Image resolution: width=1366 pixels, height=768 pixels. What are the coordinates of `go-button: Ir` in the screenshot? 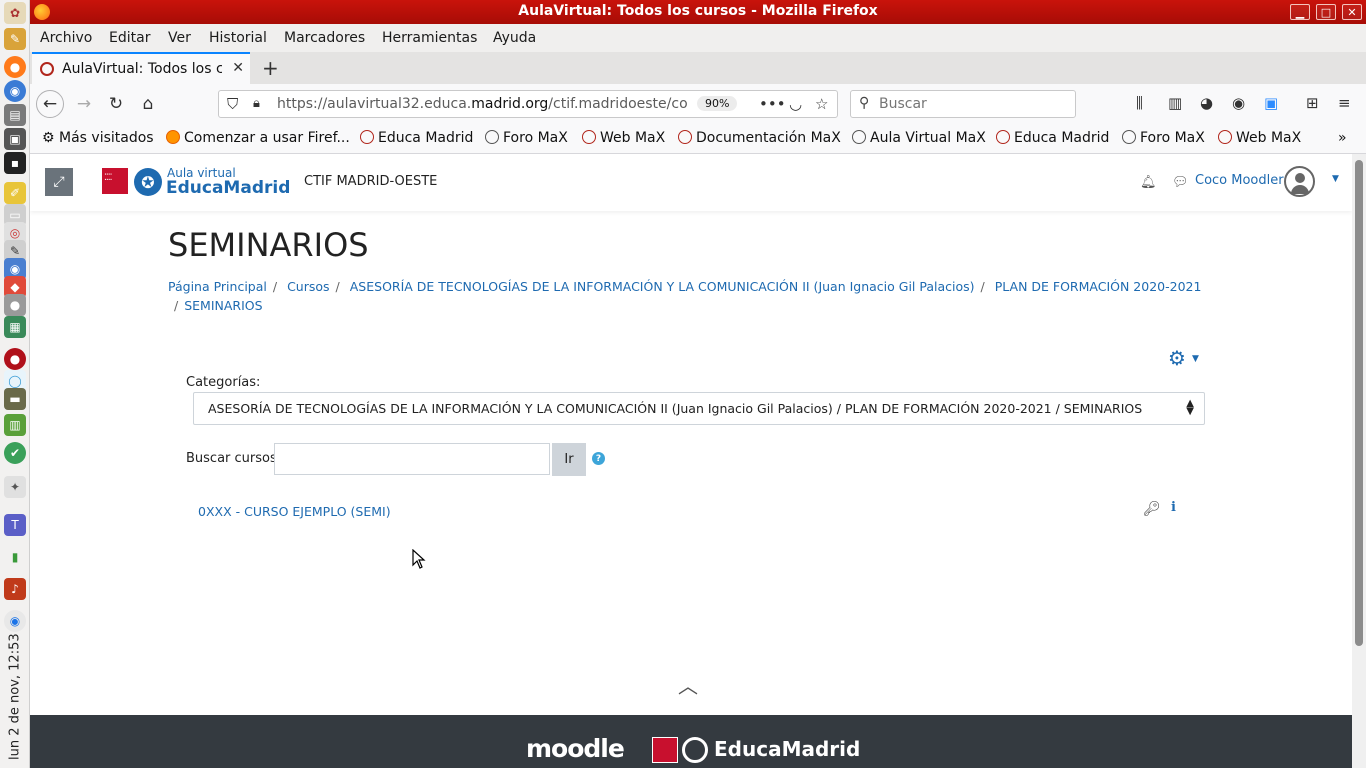 It's located at (569, 459).